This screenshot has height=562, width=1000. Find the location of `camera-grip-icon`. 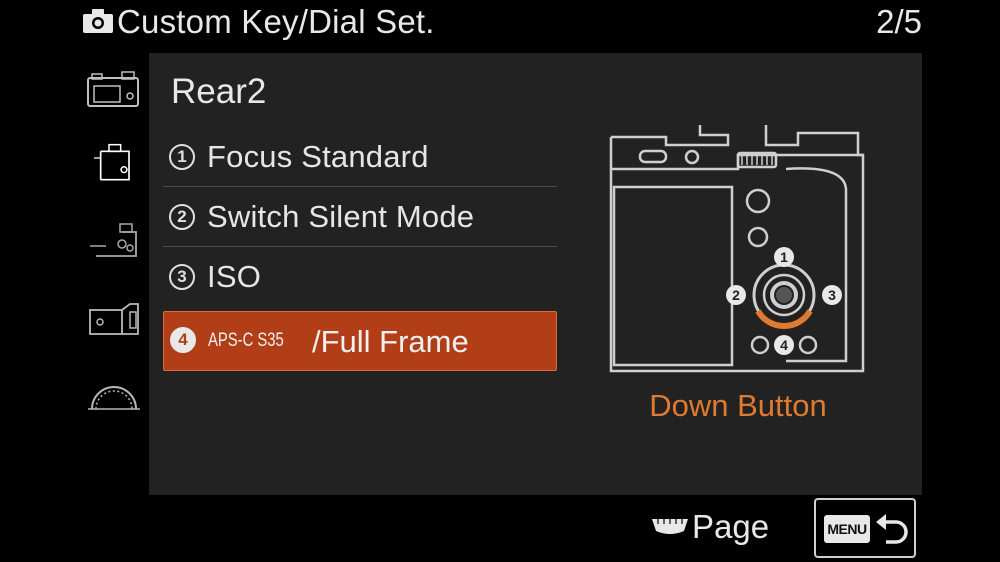

camera-grip-icon is located at coordinates (114, 318).